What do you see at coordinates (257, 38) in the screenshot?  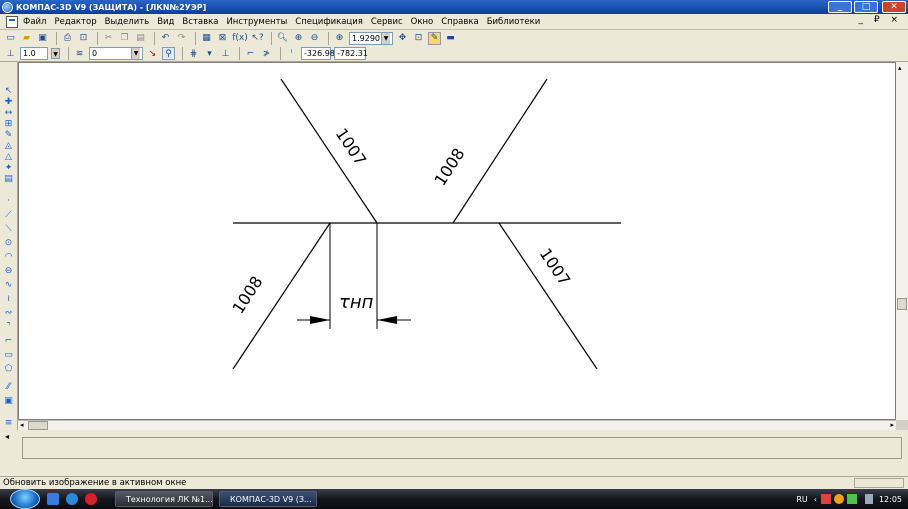 I see `help-pointer-icon: ↖?` at bounding box center [257, 38].